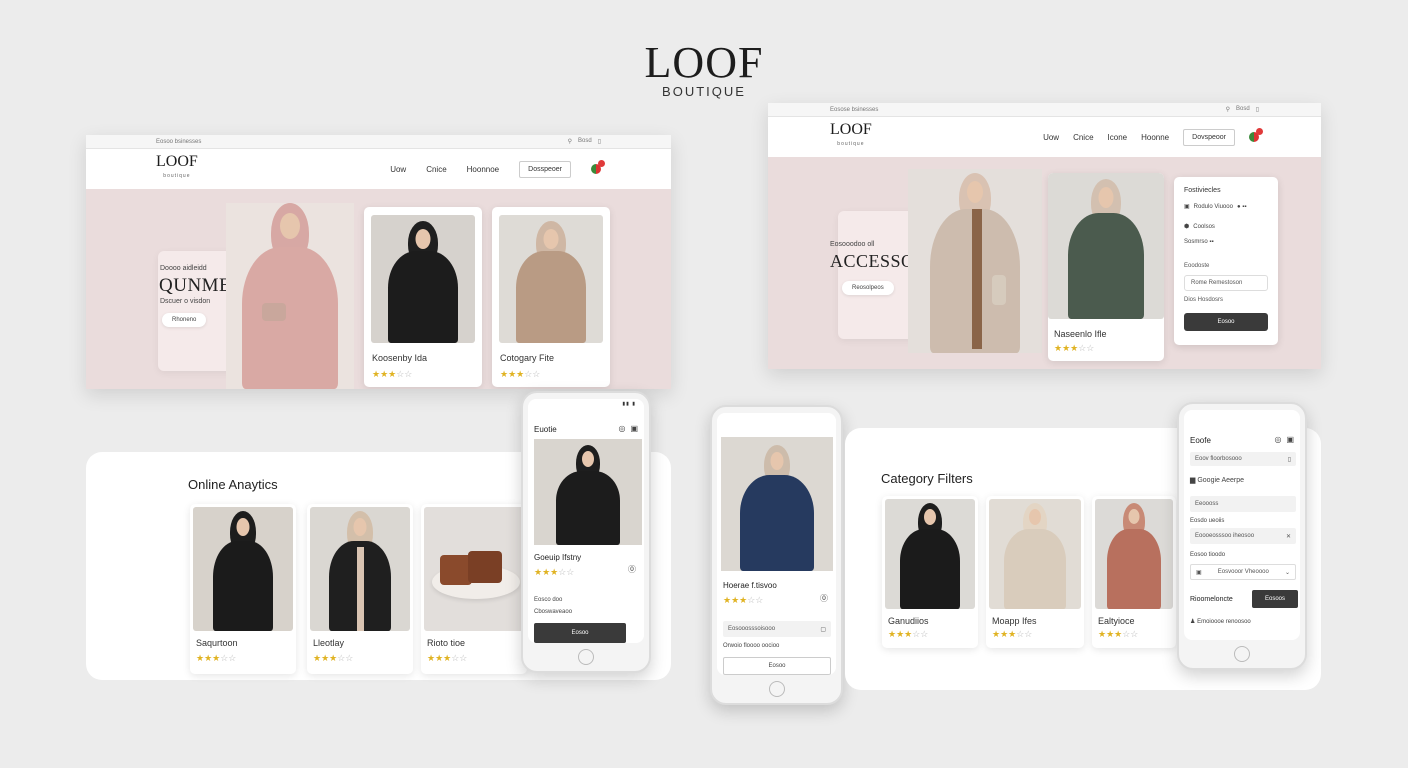 The width and height of the screenshot is (1408, 768). I want to click on apply-filters-button: Eosoos, so click(1275, 599).